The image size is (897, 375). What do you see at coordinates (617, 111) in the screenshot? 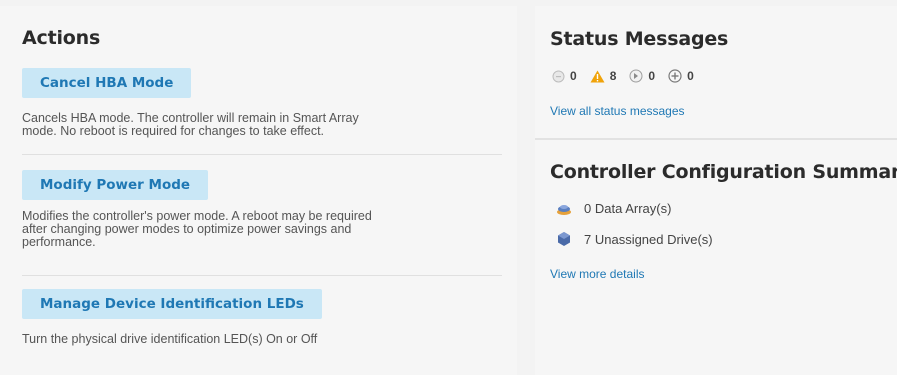
I see `view-all-status-link: View all status messages` at bounding box center [617, 111].